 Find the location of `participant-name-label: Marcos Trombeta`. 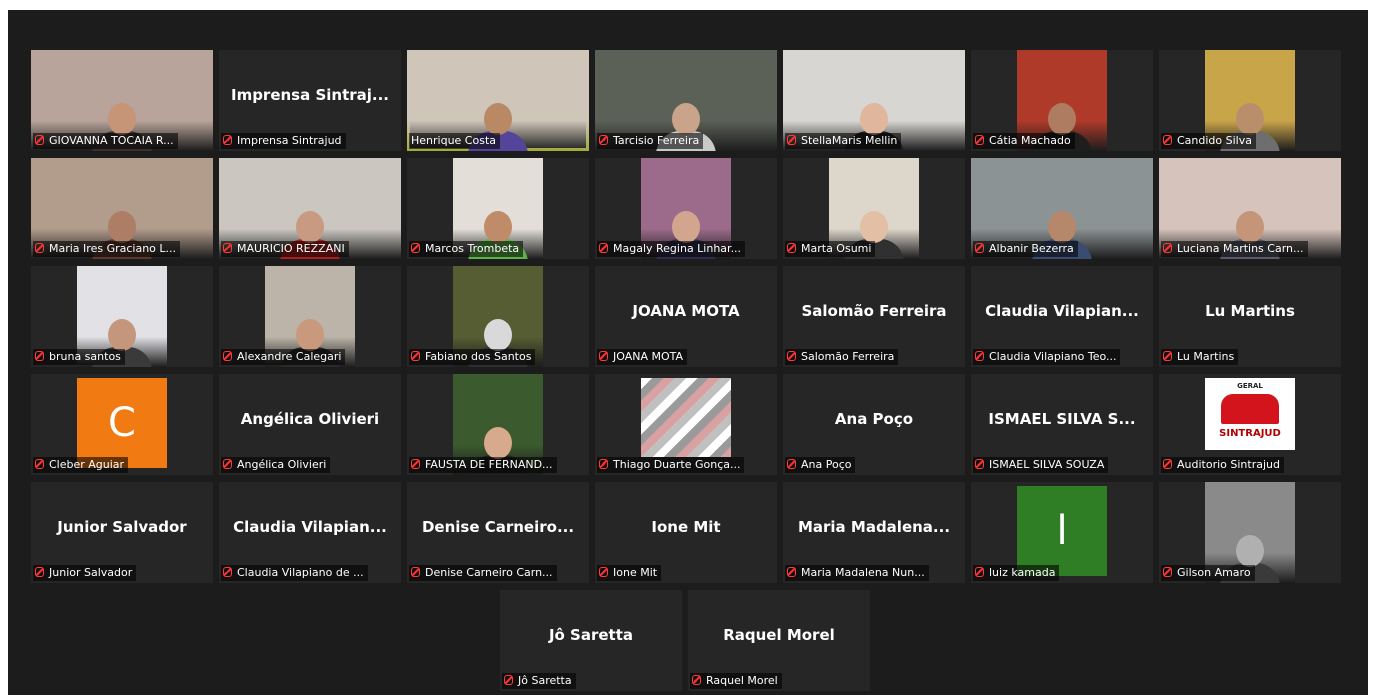

participant-name-label: Marcos Trombeta is located at coordinates (466, 249).